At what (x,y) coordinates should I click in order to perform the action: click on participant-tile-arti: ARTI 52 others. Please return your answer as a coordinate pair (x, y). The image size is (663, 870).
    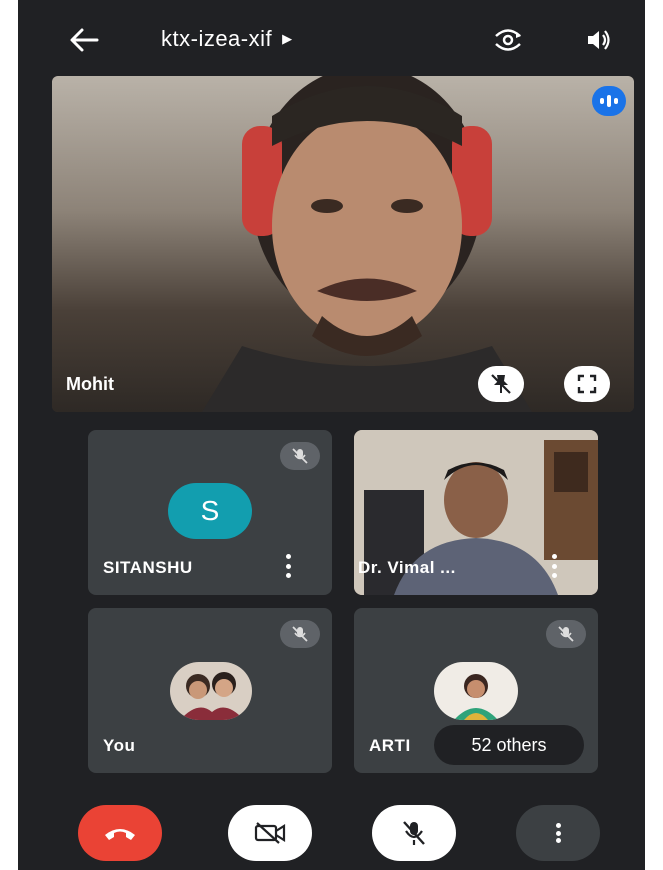
    Looking at the image, I should click on (476, 690).